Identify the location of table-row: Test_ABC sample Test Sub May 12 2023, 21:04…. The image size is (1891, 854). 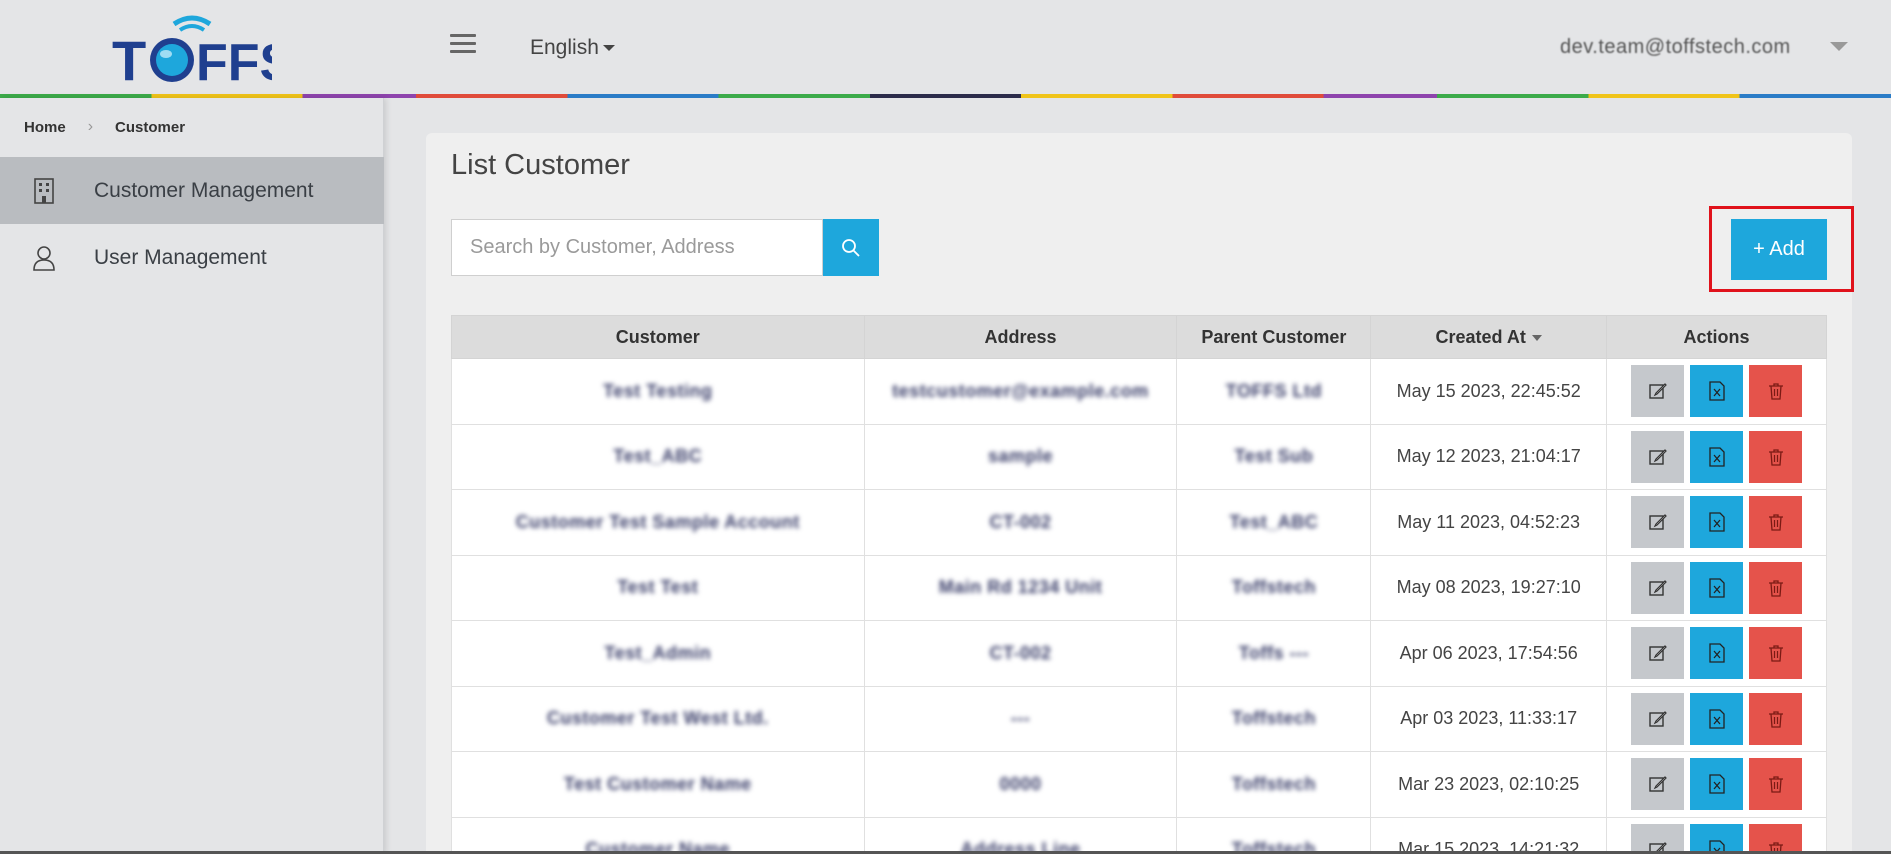
(1139, 456).